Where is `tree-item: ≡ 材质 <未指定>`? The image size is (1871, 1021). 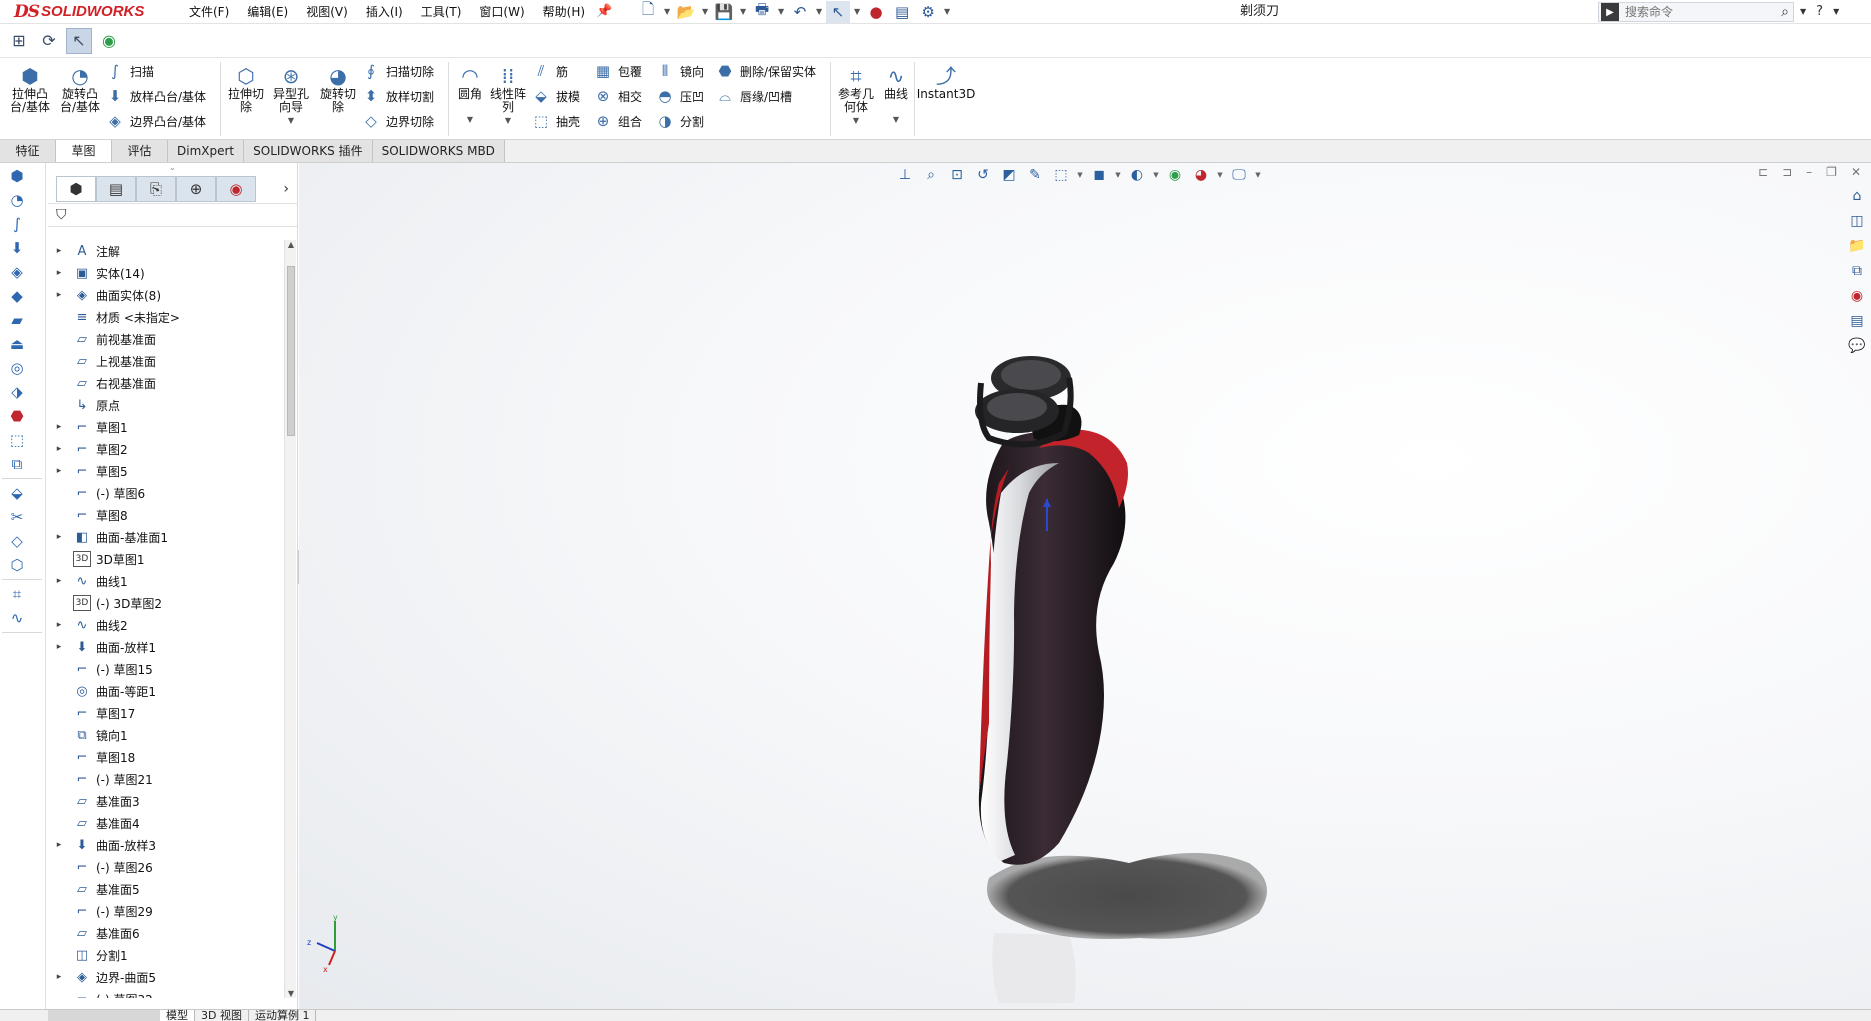 tree-item: ≡ 材质 <未指定> is located at coordinates (166, 317).